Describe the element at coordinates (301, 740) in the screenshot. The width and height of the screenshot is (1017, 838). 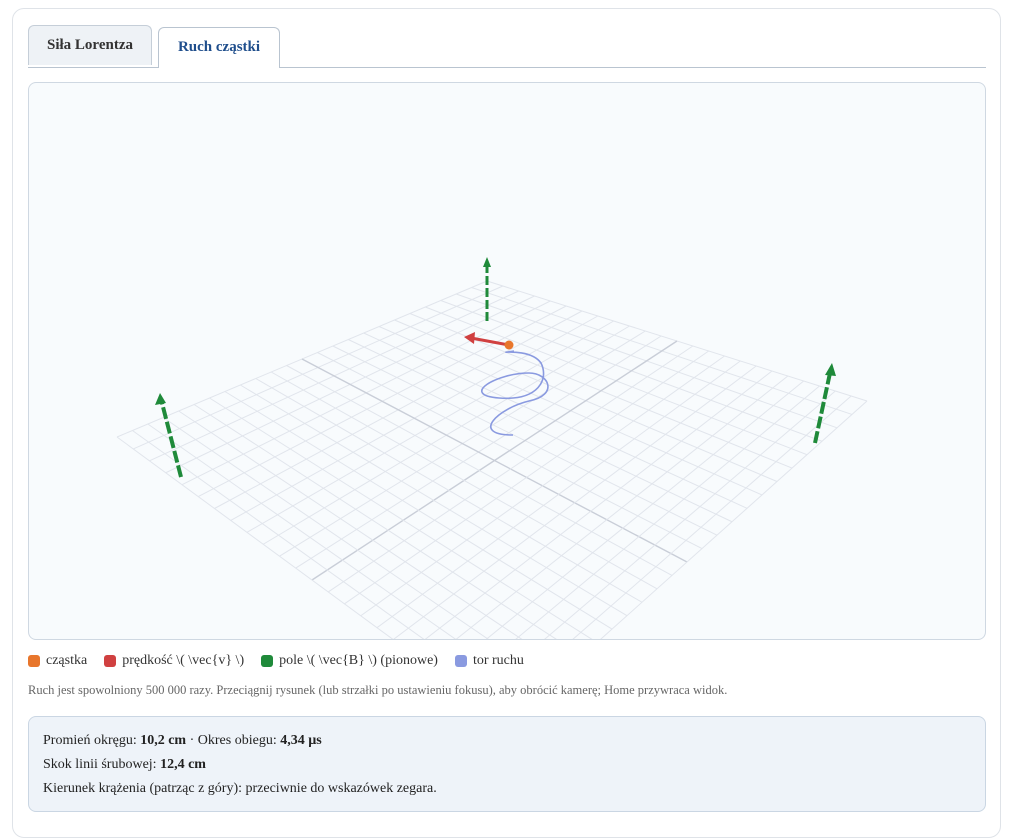
I see `period-value: 4,34 µs` at that location.